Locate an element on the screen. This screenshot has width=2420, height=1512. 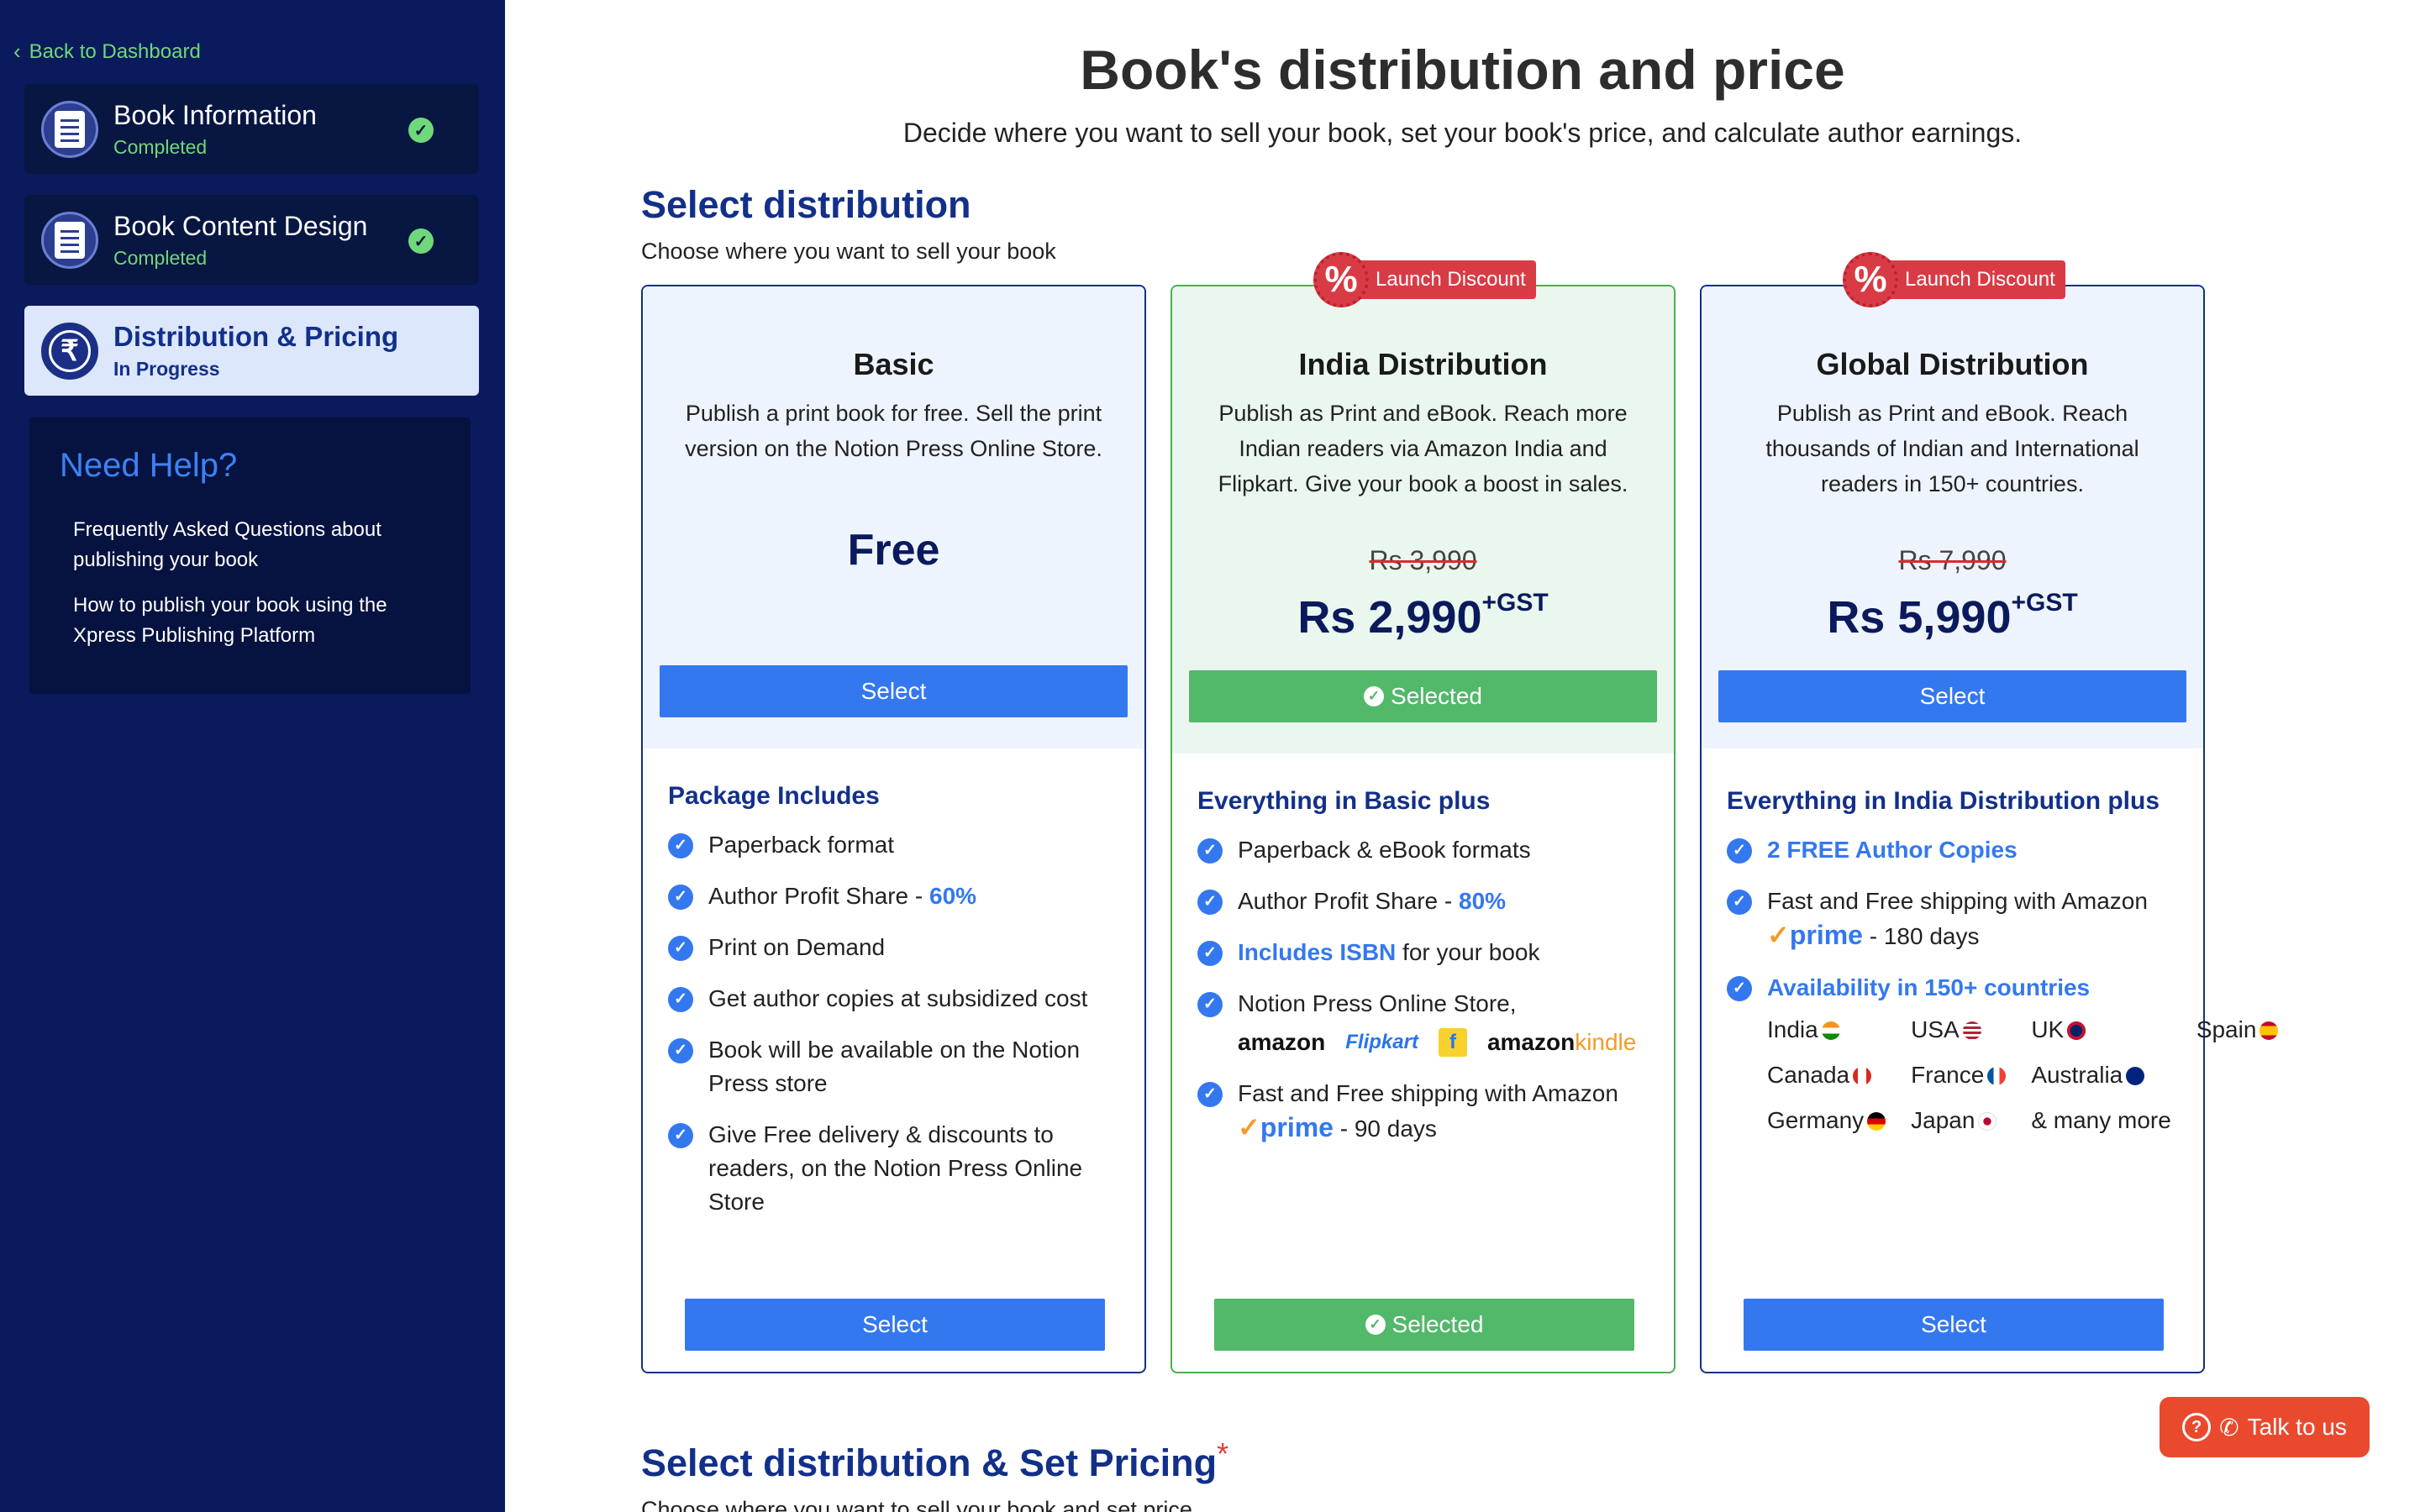
step-status: In Progress is located at coordinates (166, 369).